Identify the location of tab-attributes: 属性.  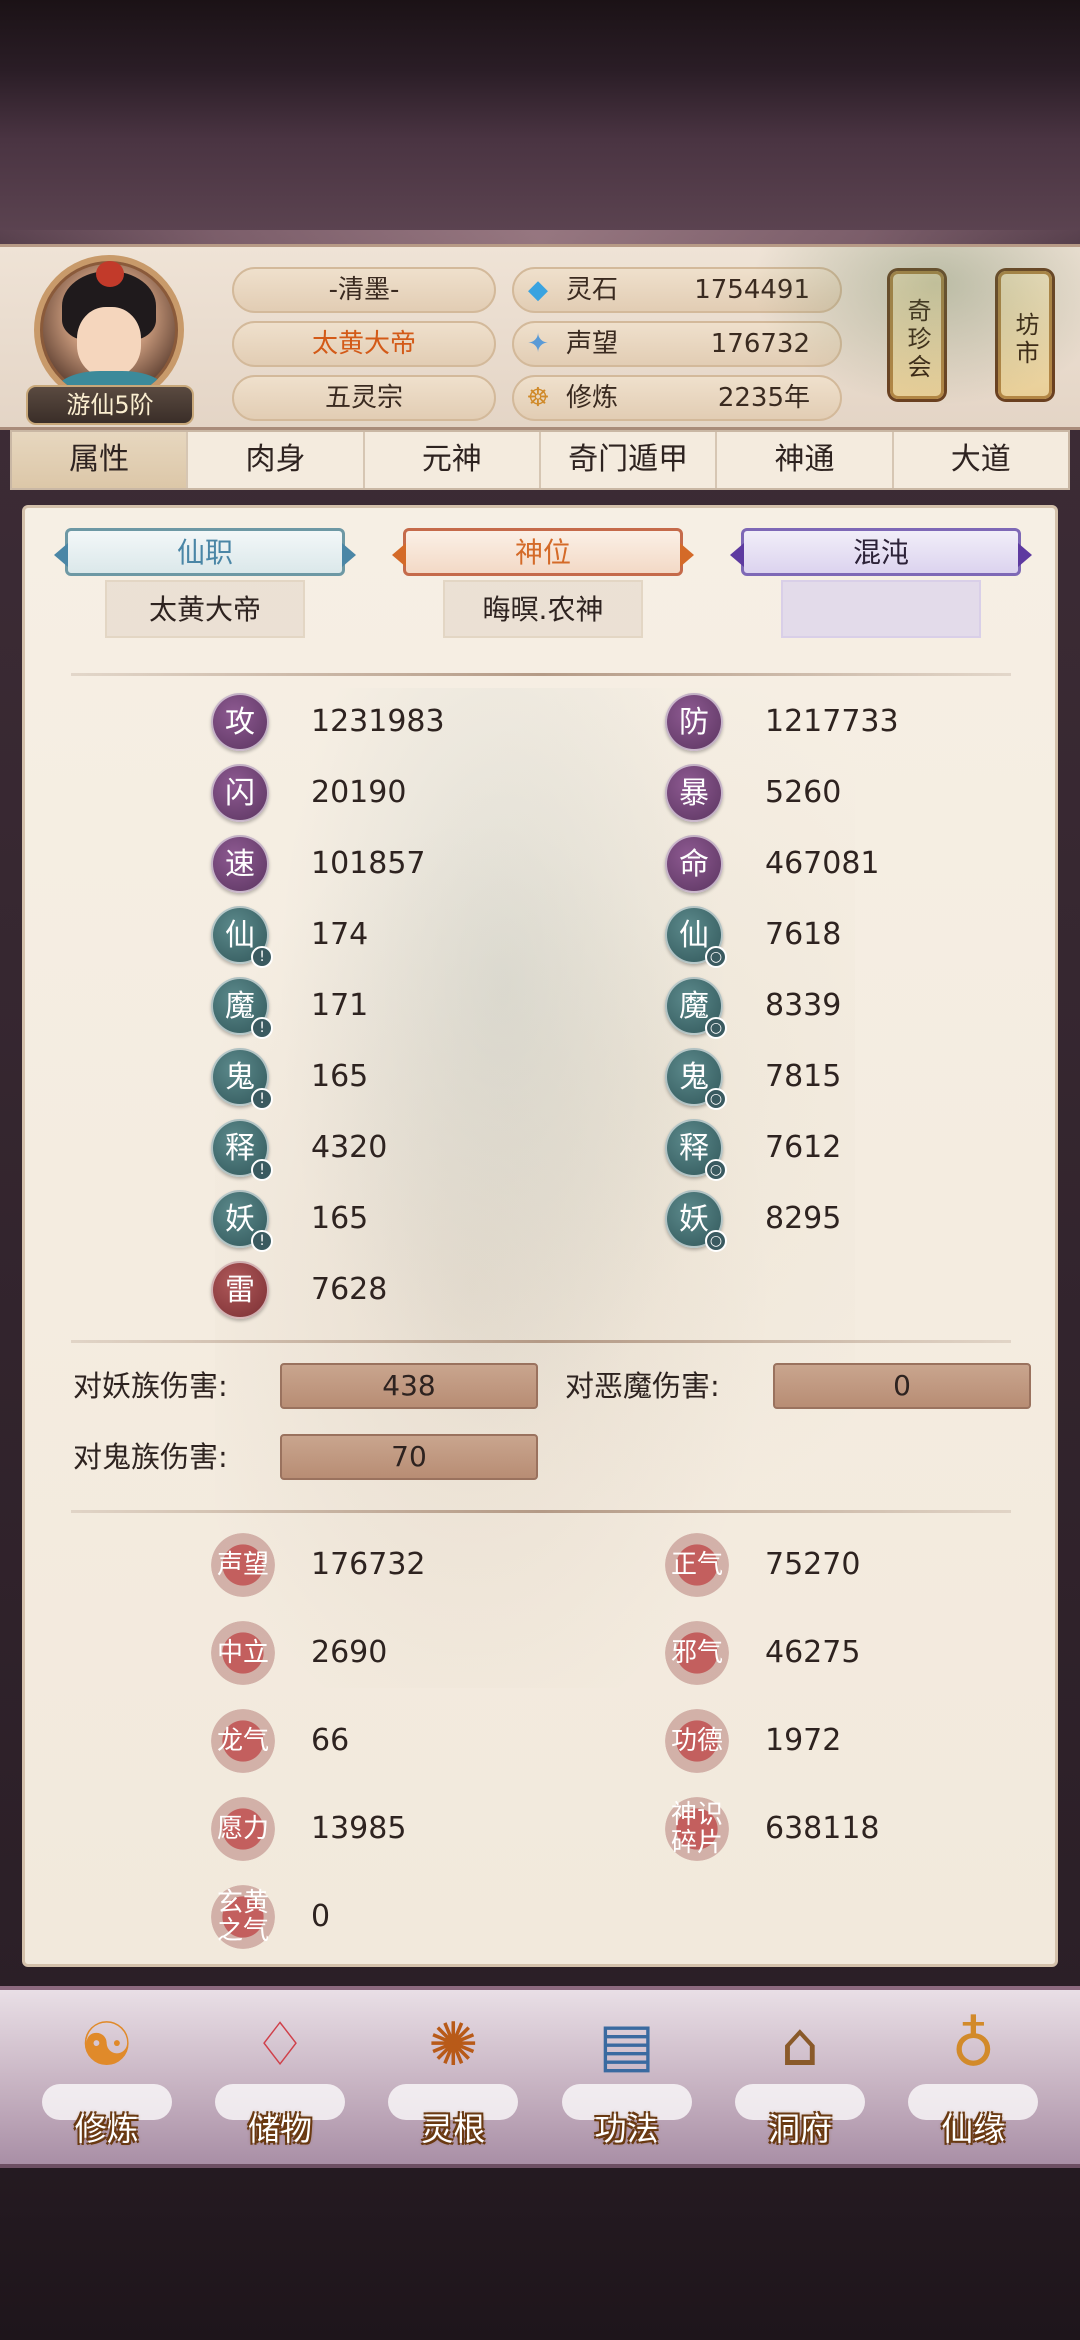
(100, 460).